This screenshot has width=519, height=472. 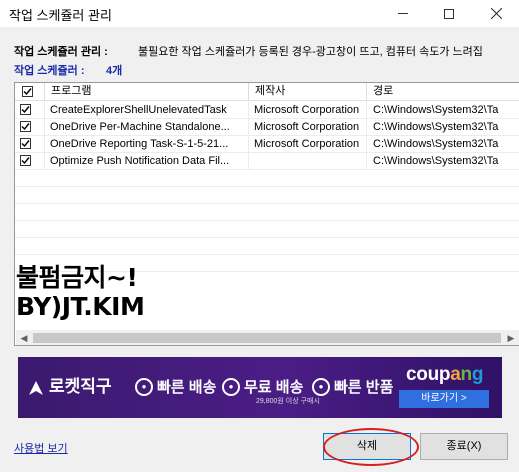 I want to click on scroll-thumb, so click(x=267, y=338).